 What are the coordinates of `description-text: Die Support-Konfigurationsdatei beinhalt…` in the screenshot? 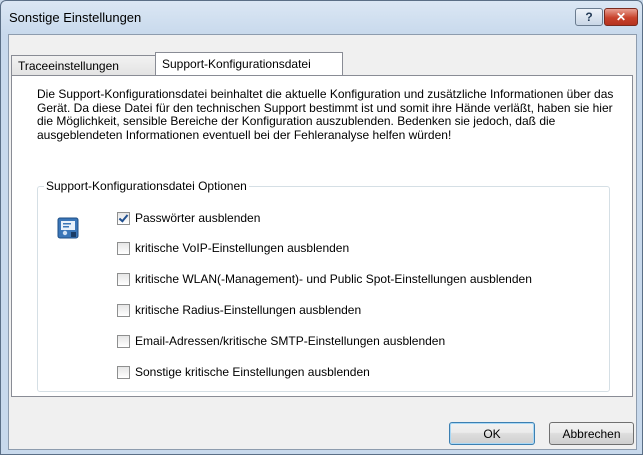 It's located at (325, 114).